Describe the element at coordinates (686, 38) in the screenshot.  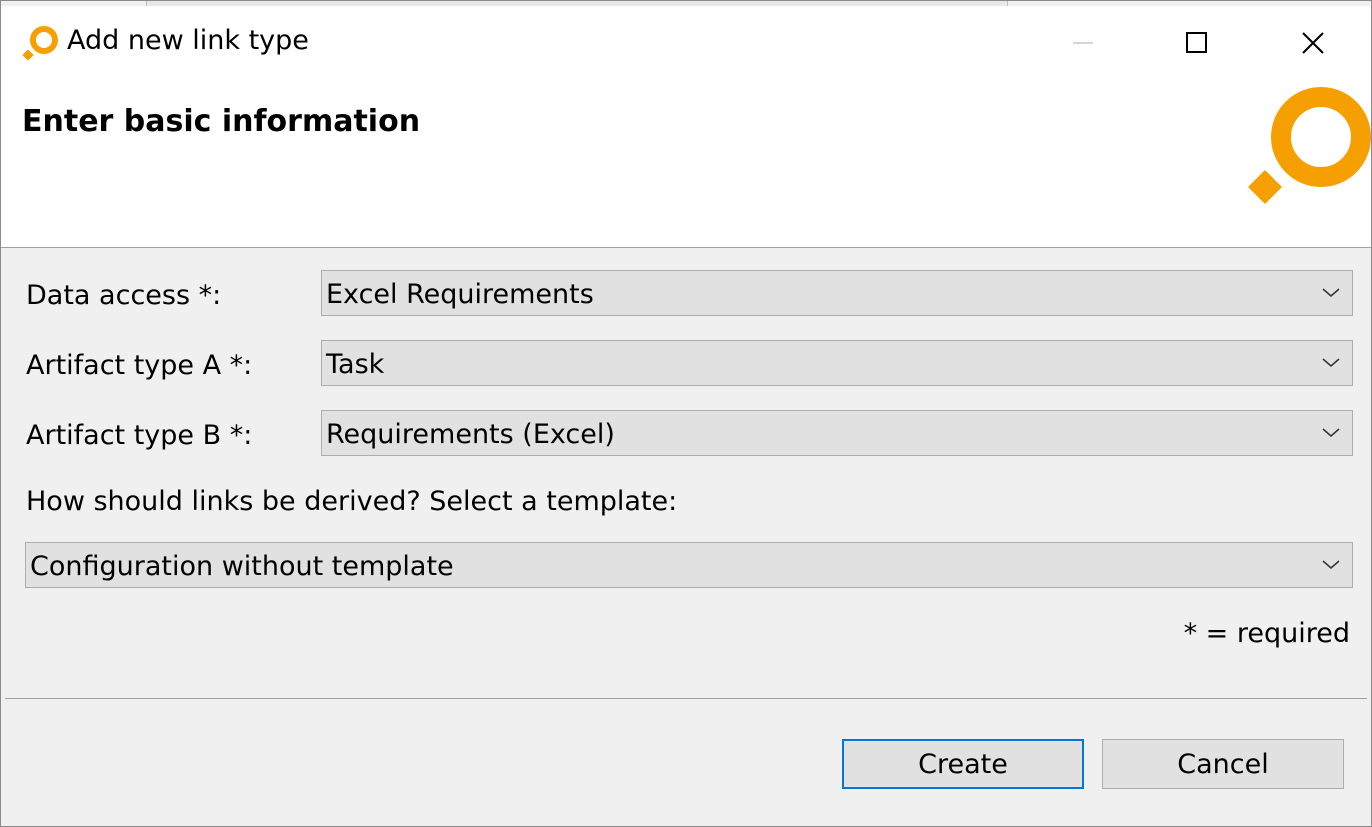
I see `title-bar: Add new link type` at that location.